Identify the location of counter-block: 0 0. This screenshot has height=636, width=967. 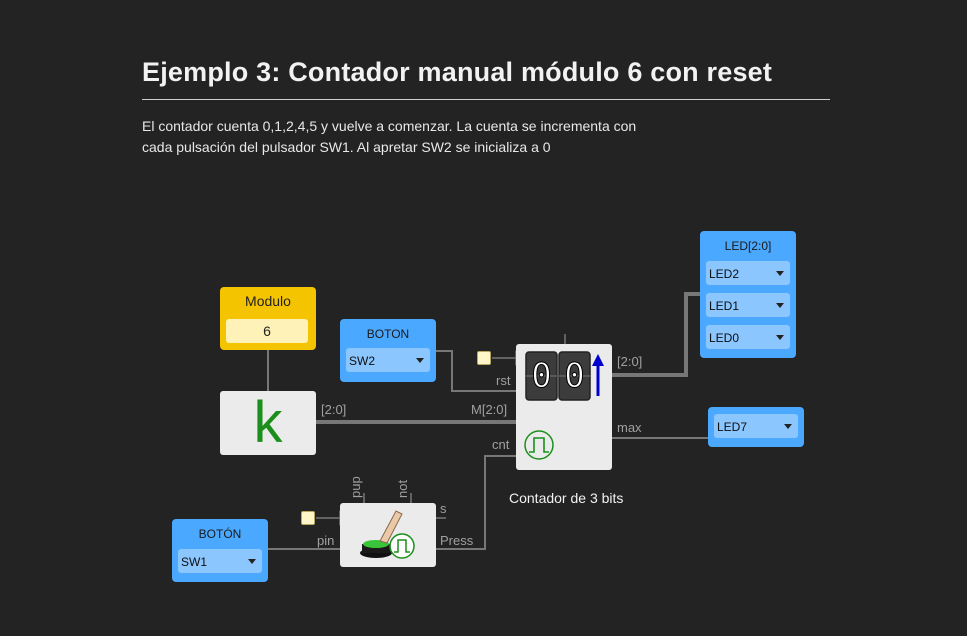
(564, 407).